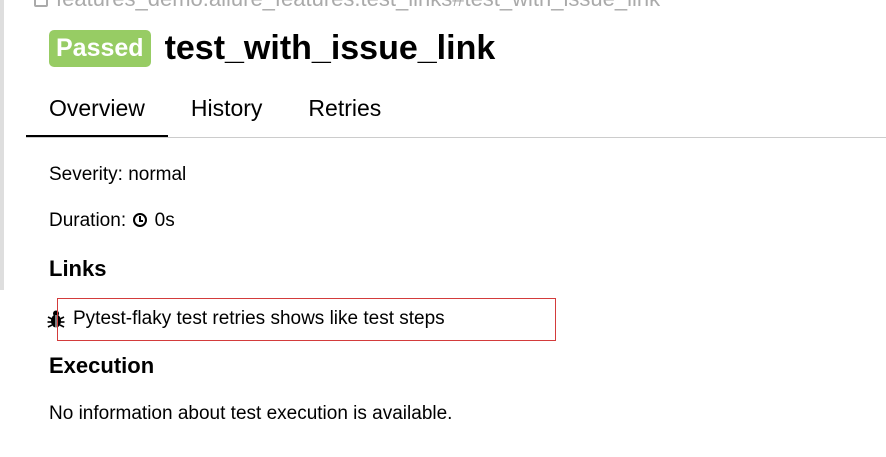 The image size is (886, 457). Describe the element at coordinates (306, 319) in the screenshot. I see `annotation-highlight-box` at that location.